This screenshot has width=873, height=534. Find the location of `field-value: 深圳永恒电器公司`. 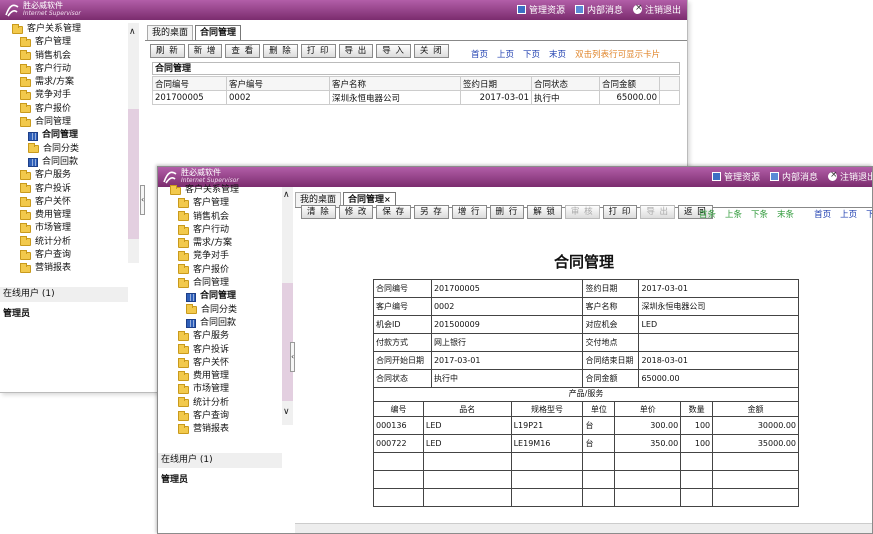

field-value: 深圳永恒电器公司 is located at coordinates (718, 306).